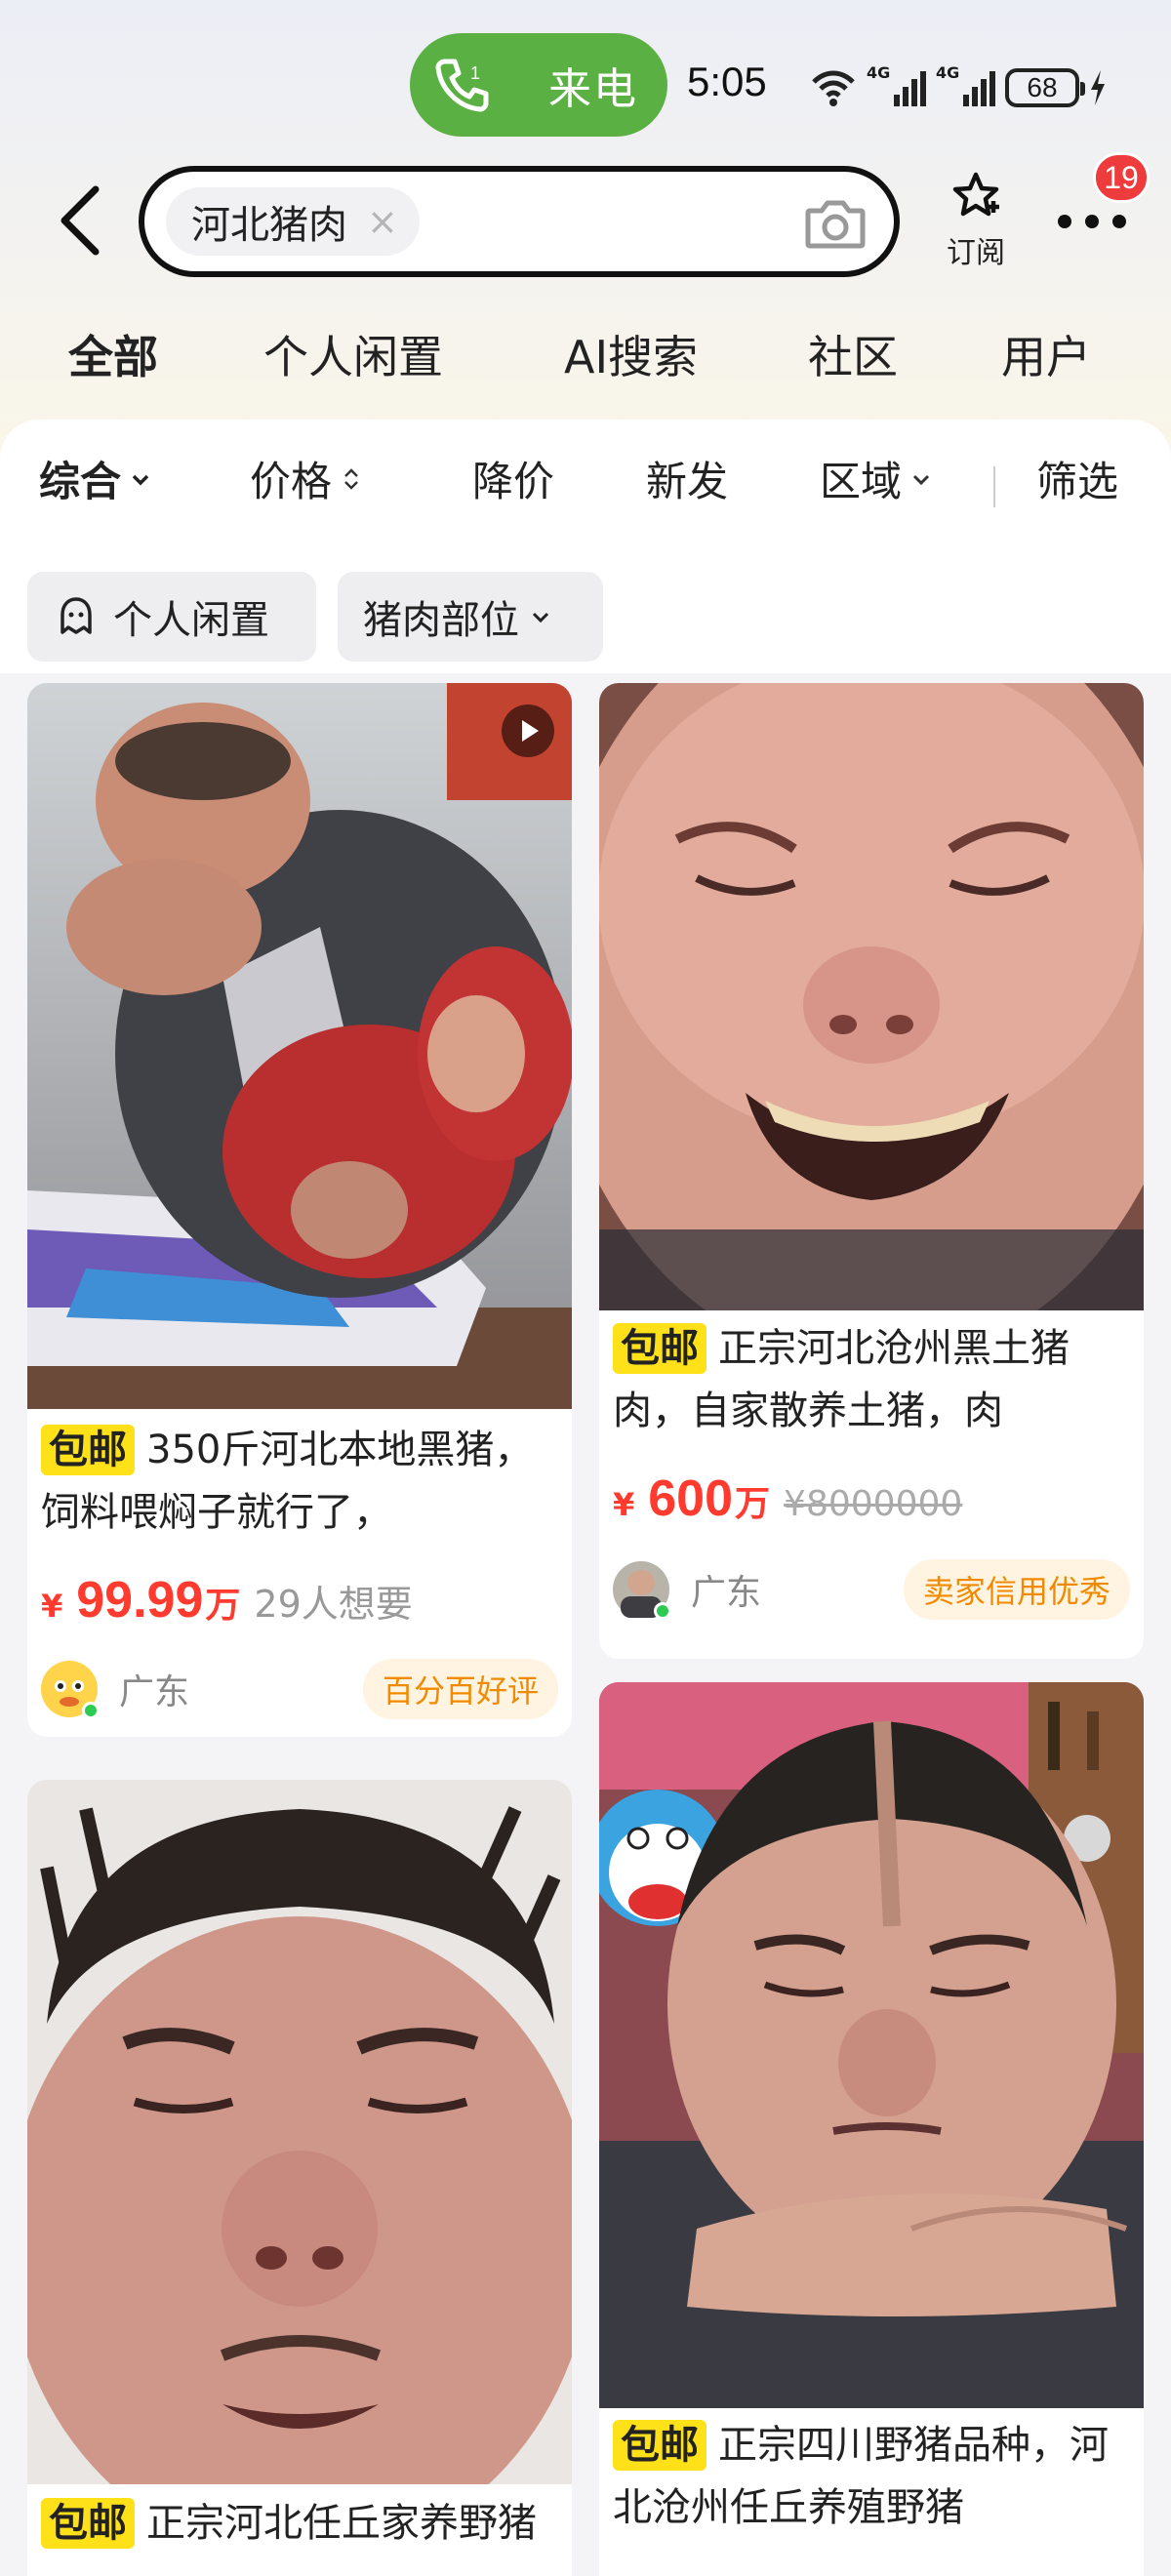 Image resolution: width=1171 pixels, height=2576 pixels. What do you see at coordinates (353, 354) in the screenshot?
I see `tab-personal-idle: 个人闲置` at bounding box center [353, 354].